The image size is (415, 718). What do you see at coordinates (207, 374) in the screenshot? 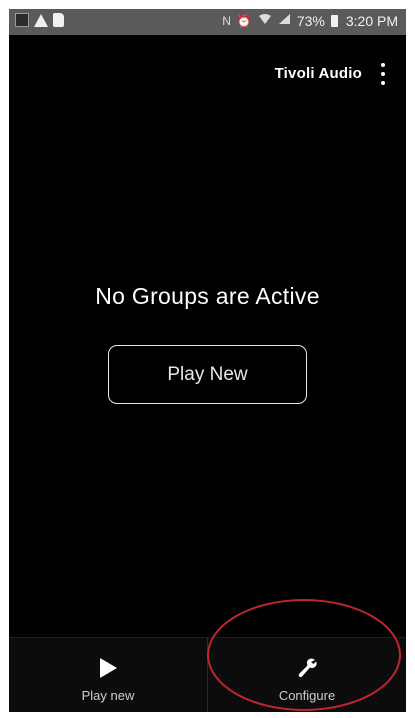
I see `play-new-button: Play New` at bounding box center [207, 374].